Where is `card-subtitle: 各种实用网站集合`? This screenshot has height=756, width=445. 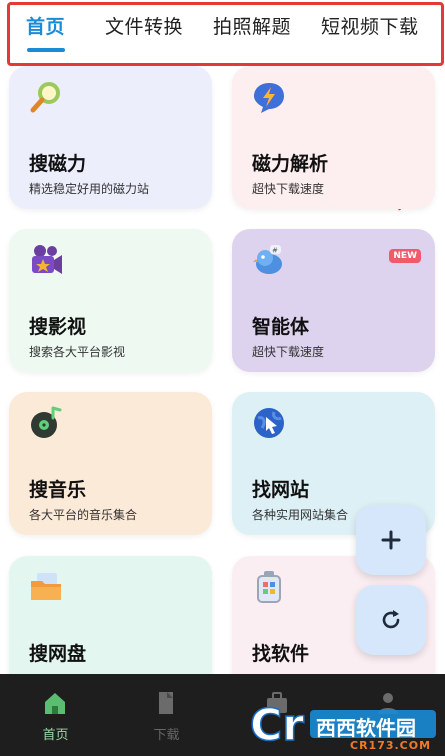
card-subtitle: 各种实用网站集合 is located at coordinates (300, 515).